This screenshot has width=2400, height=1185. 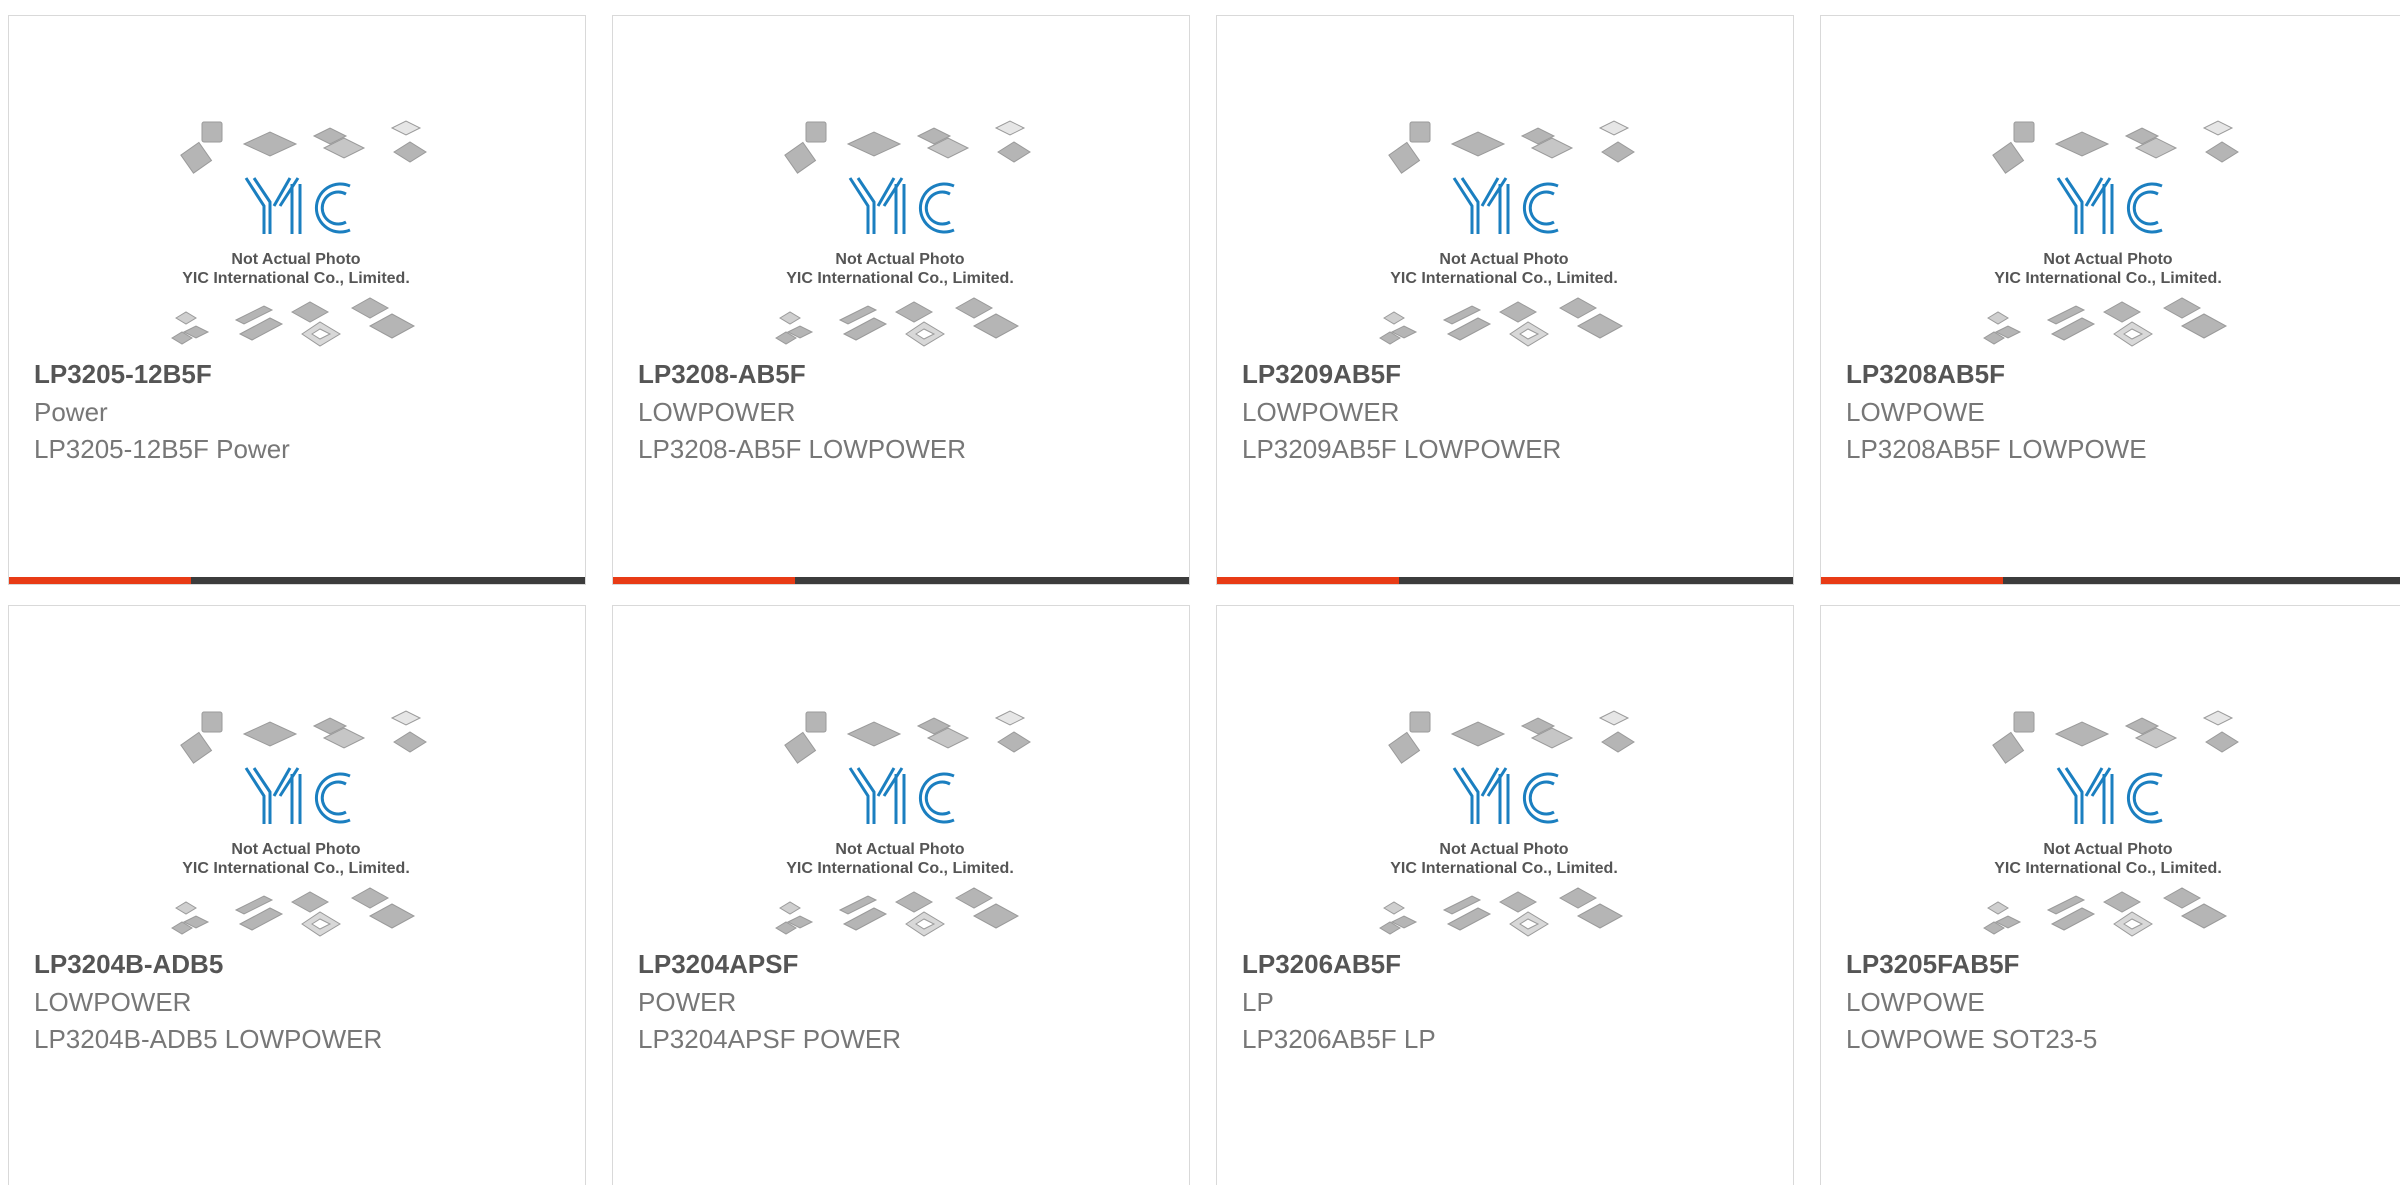 What do you see at coordinates (208, 1039) in the screenshot?
I see `product-description: LP3204B-ADB5 LOWPOWER` at bounding box center [208, 1039].